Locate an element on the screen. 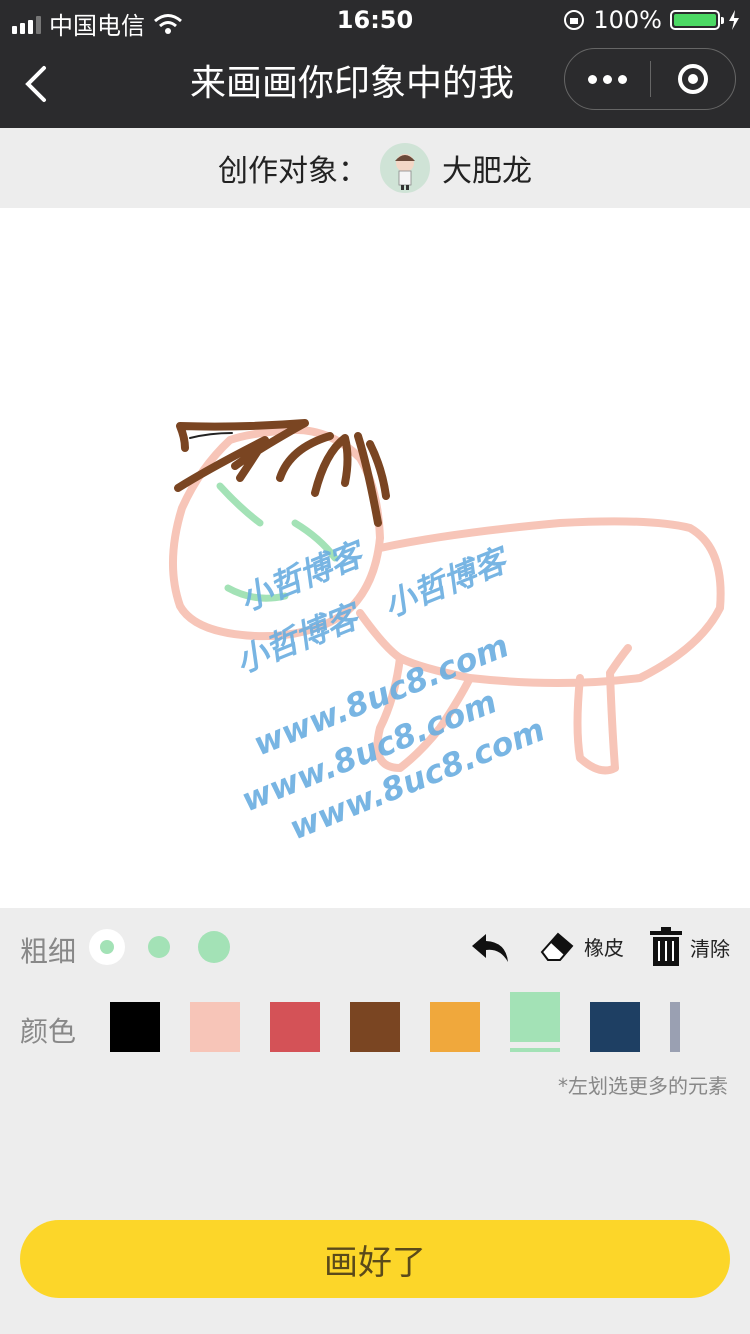 This screenshot has width=750, height=1334. subject-label: 创作对象： is located at coordinates (293, 171).